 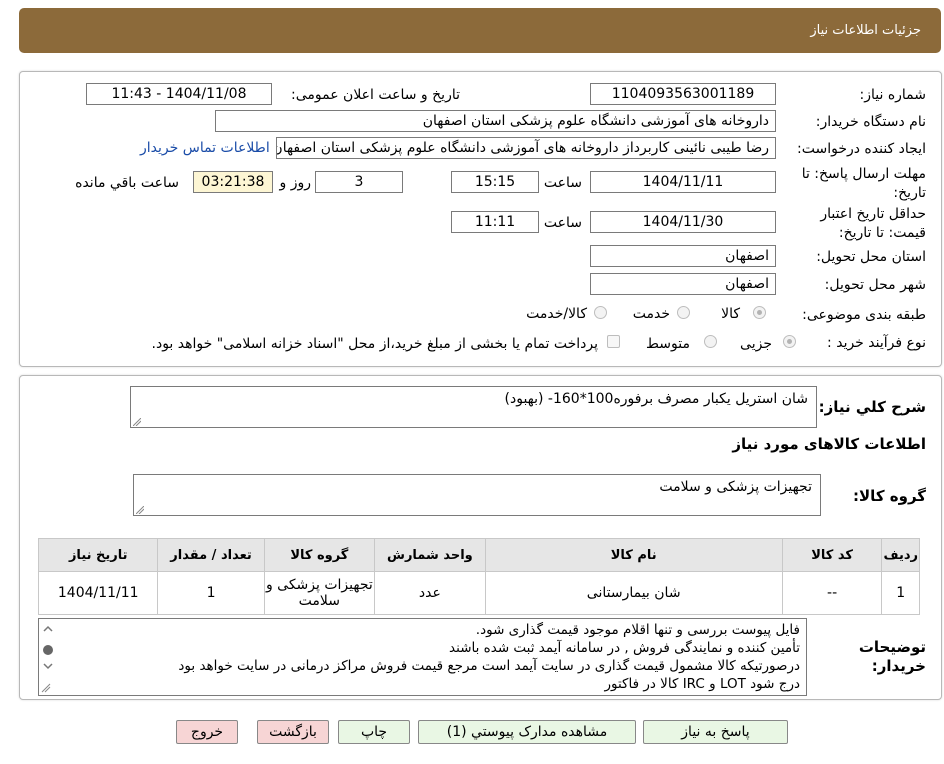 What do you see at coordinates (865, 30) in the screenshot?
I see `page-title: جزئیات اطلاعات نیاز` at bounding box center [865, 30].